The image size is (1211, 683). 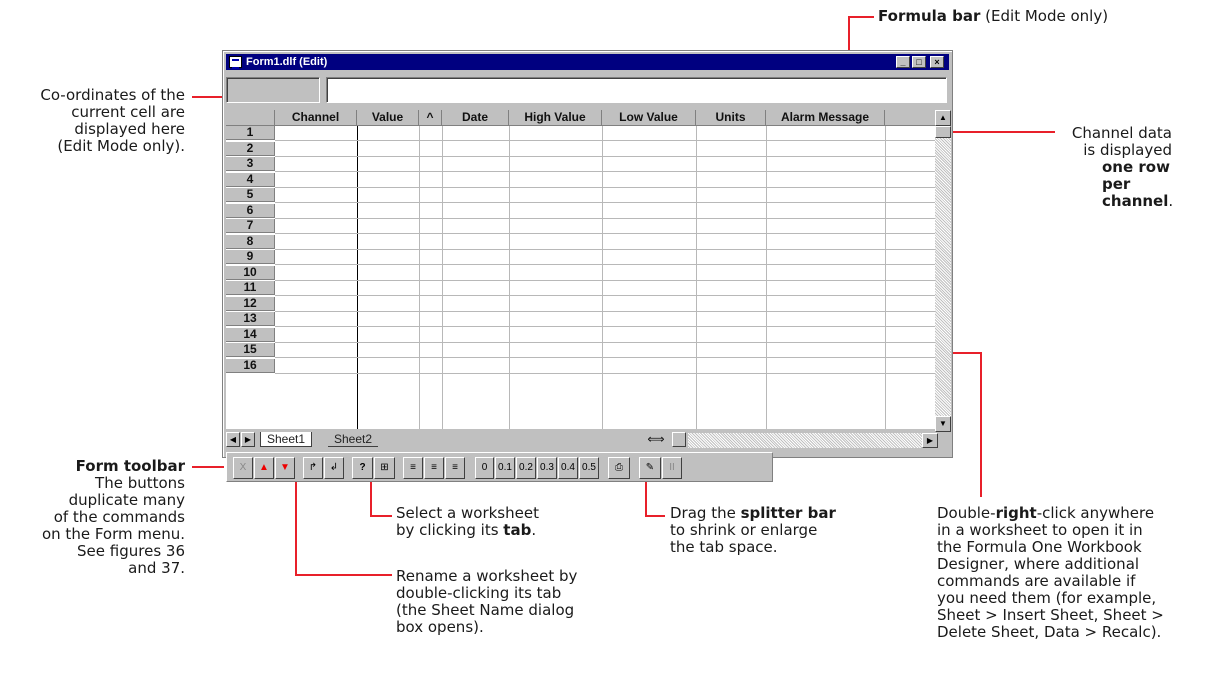 What do you see at coordinates (505, 468) in the screenshot?
I see `decimals-1-button: 0.1` at bounding box center [505, 468].